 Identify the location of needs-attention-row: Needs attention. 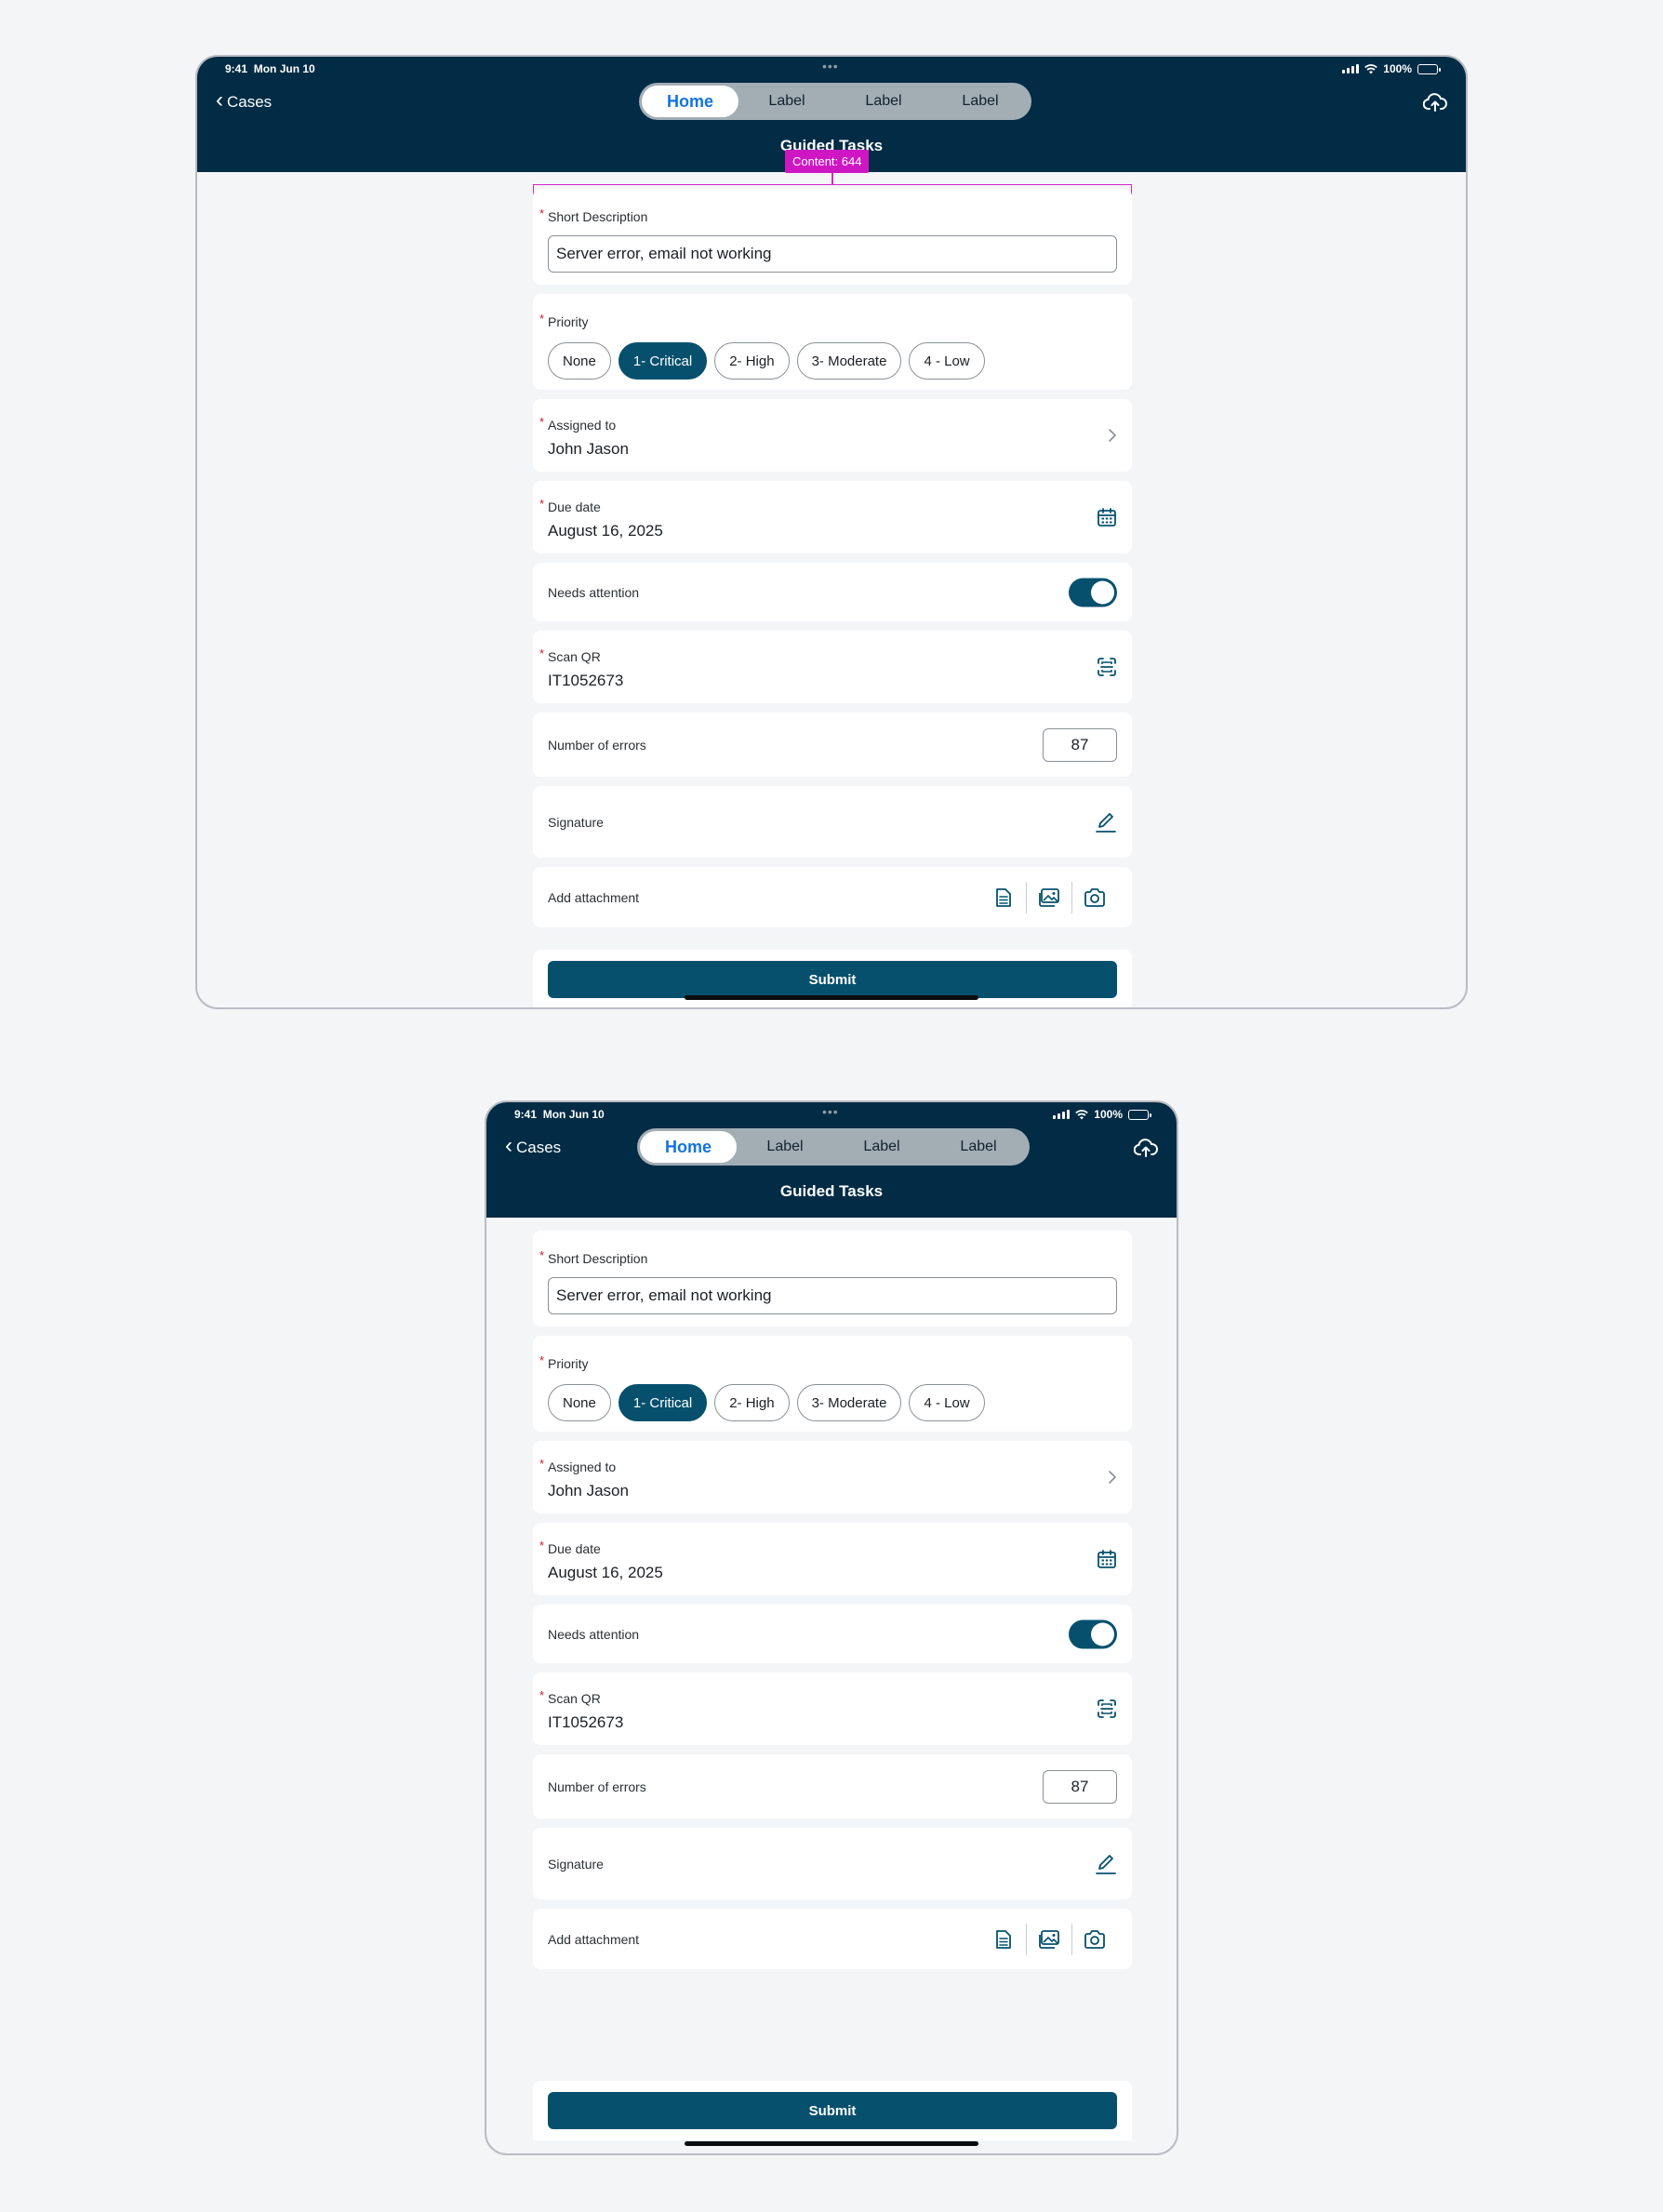
(833, 592).